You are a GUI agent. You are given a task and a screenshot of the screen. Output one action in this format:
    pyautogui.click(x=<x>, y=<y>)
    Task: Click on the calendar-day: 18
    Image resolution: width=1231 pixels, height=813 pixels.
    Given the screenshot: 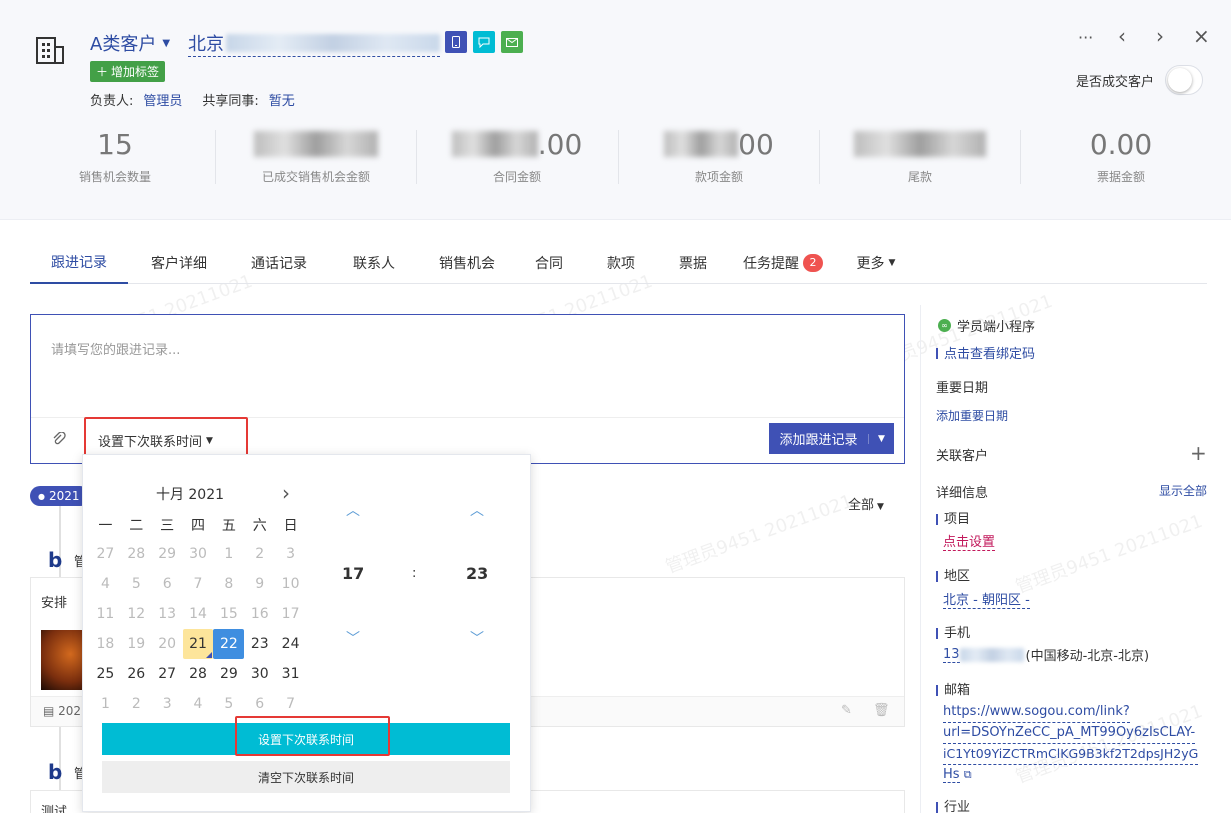 What is the action you would take?
    pyautogui.click(x=105, y=644)
    